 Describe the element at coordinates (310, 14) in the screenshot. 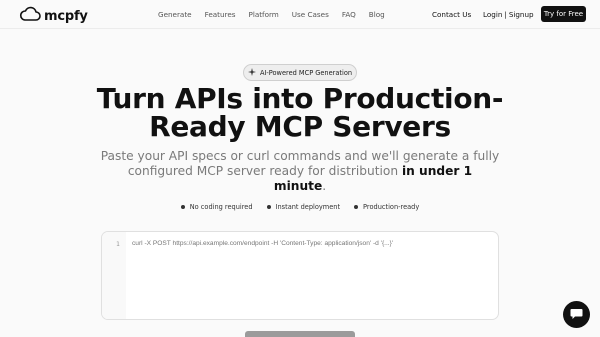

I see `nav-item-use-cases: Use Cases` at that location.